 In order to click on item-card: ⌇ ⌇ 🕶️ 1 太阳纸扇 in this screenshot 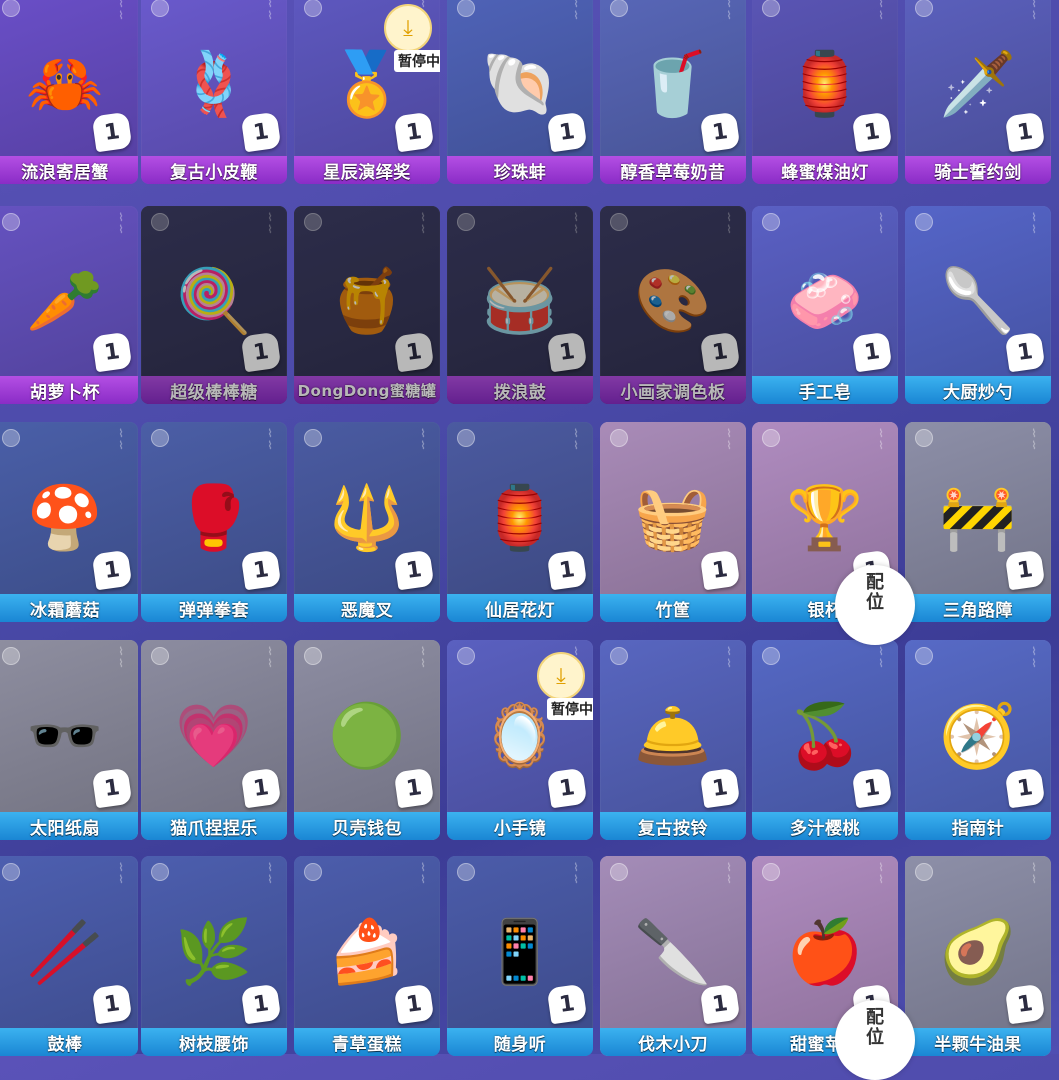, I will do `click(69, 740)`.